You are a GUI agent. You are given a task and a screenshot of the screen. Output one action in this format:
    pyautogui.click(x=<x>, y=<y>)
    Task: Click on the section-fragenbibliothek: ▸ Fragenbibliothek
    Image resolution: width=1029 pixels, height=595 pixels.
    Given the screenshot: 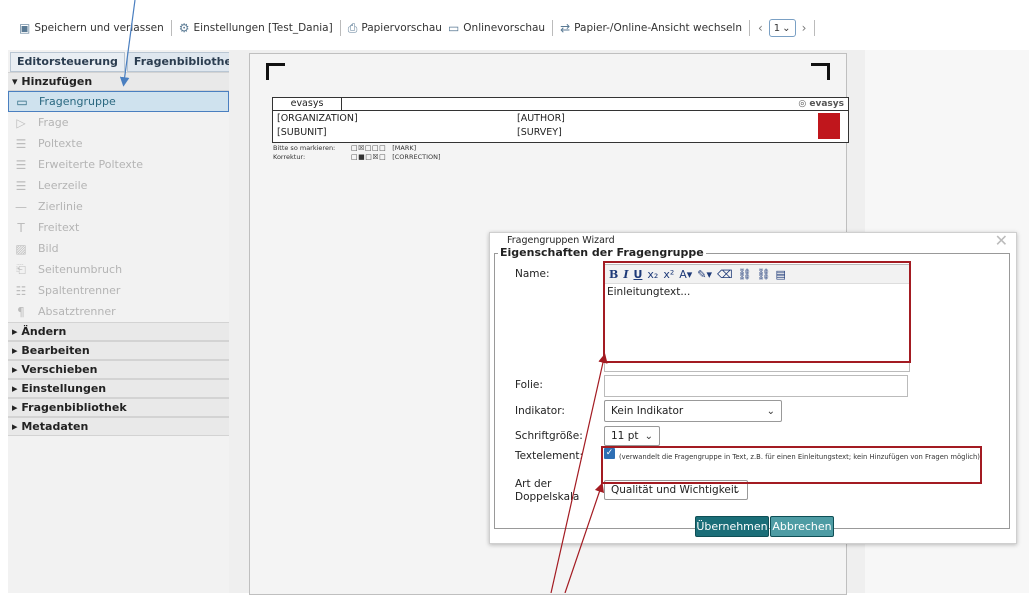 What is the action you would take?
    pyautogui.click(x=118, y=407)
    